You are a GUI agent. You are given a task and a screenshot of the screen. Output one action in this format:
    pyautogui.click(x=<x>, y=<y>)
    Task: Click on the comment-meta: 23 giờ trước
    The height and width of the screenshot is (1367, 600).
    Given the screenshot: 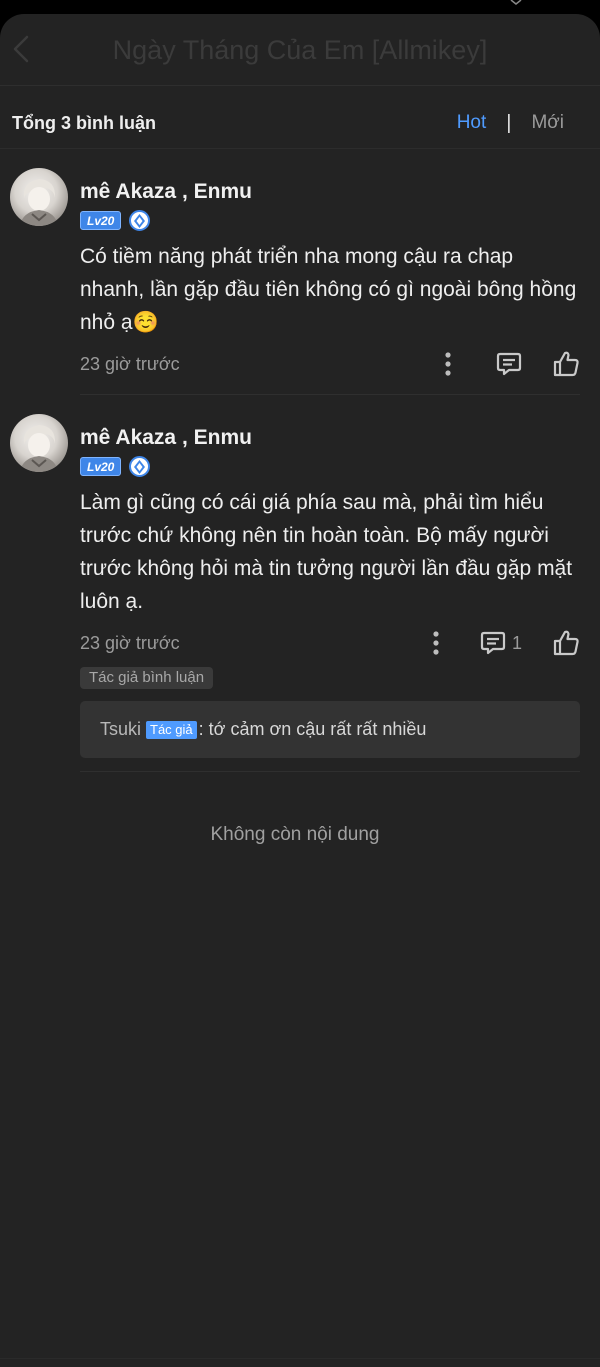 What is the action you would take?
    pyautogui.click(x=330, y=364)
    